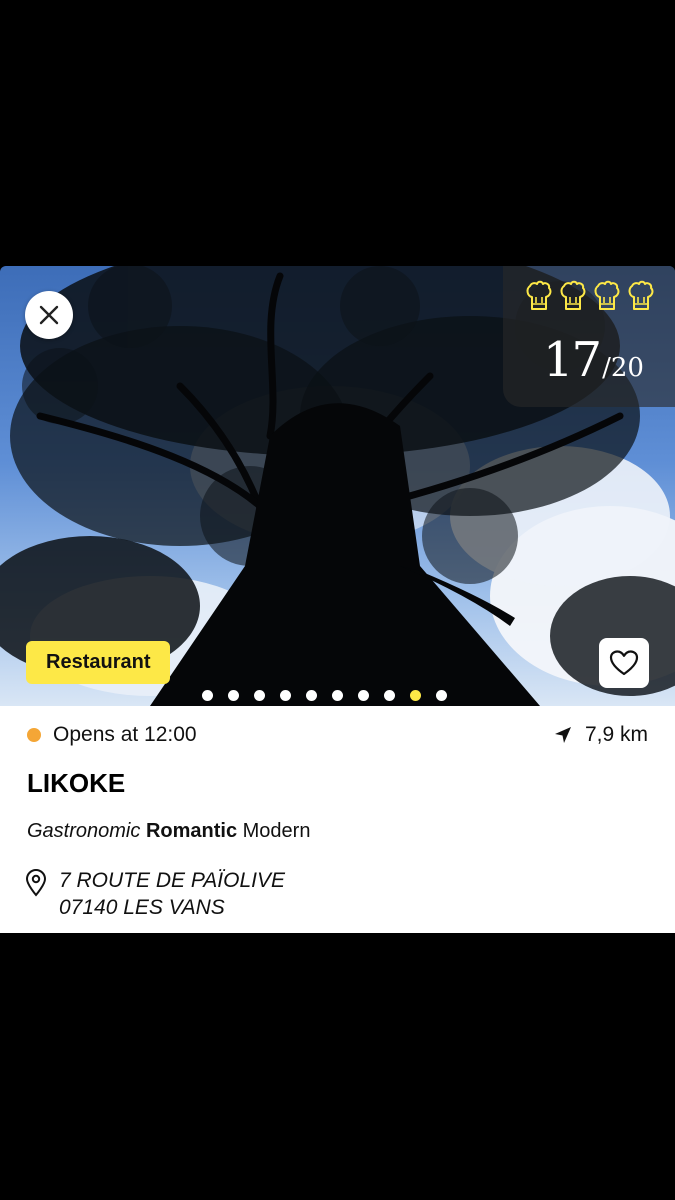  I want to click on score-max: /20, so click(623, 368).